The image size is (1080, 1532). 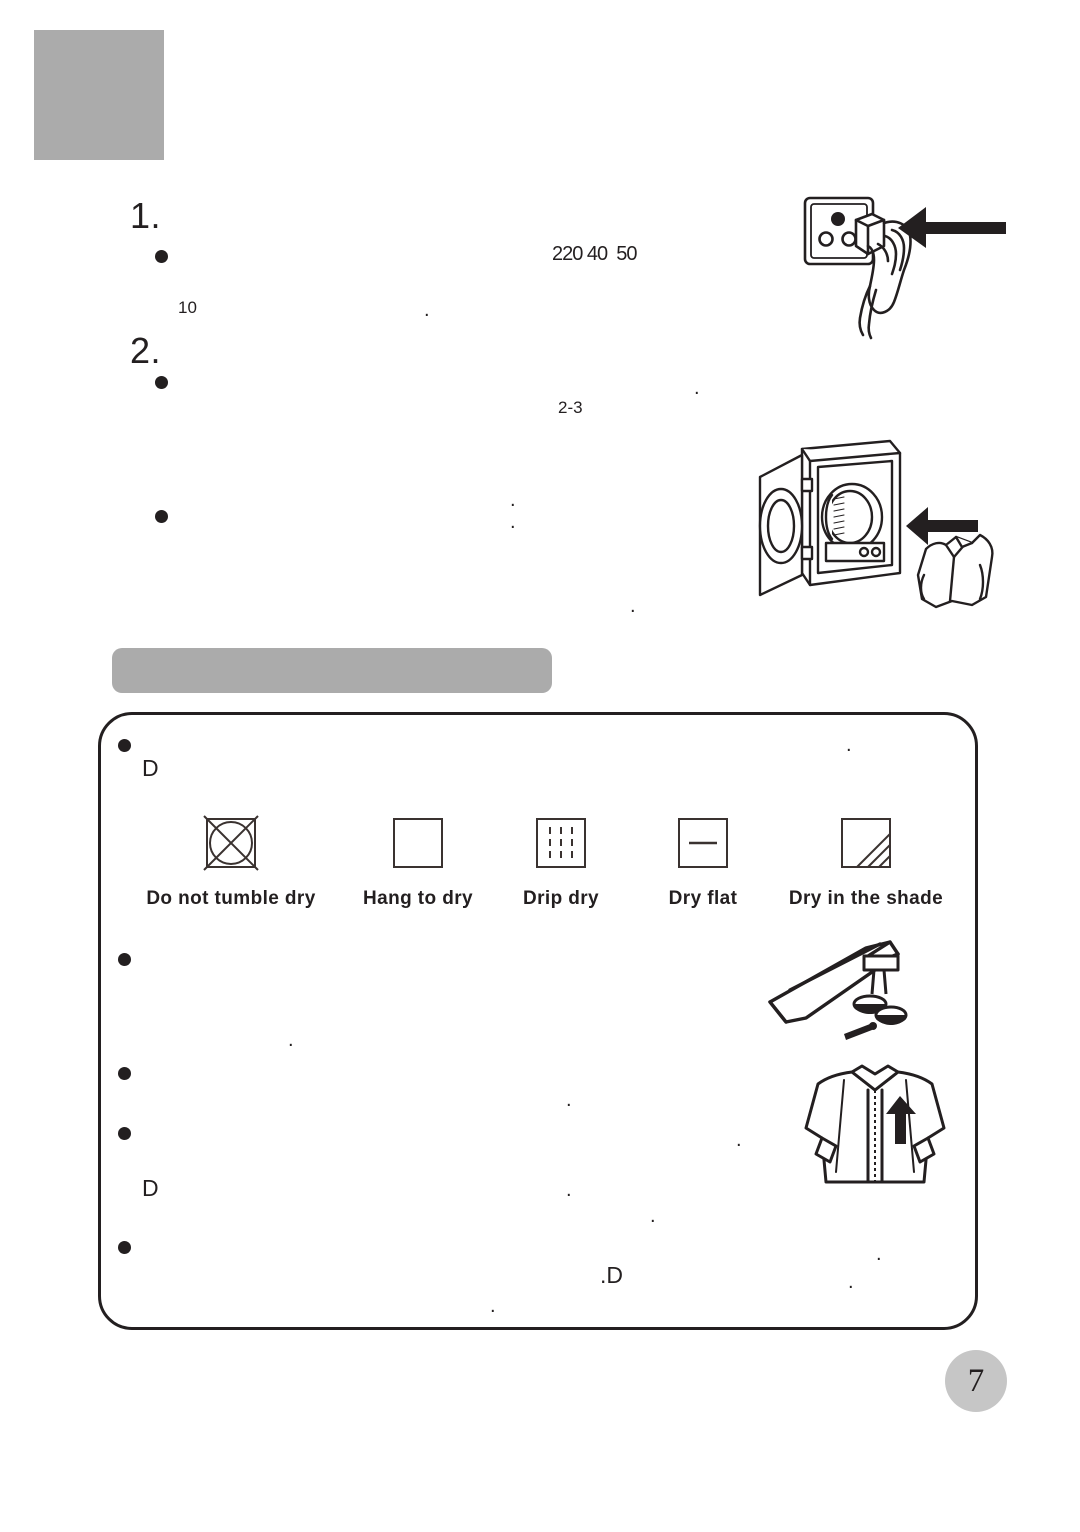 What do you see at coordinates (569, 1190) in the screenshot?
I see `panel-stray-period-5: .` at bounding box center [569, 1190].